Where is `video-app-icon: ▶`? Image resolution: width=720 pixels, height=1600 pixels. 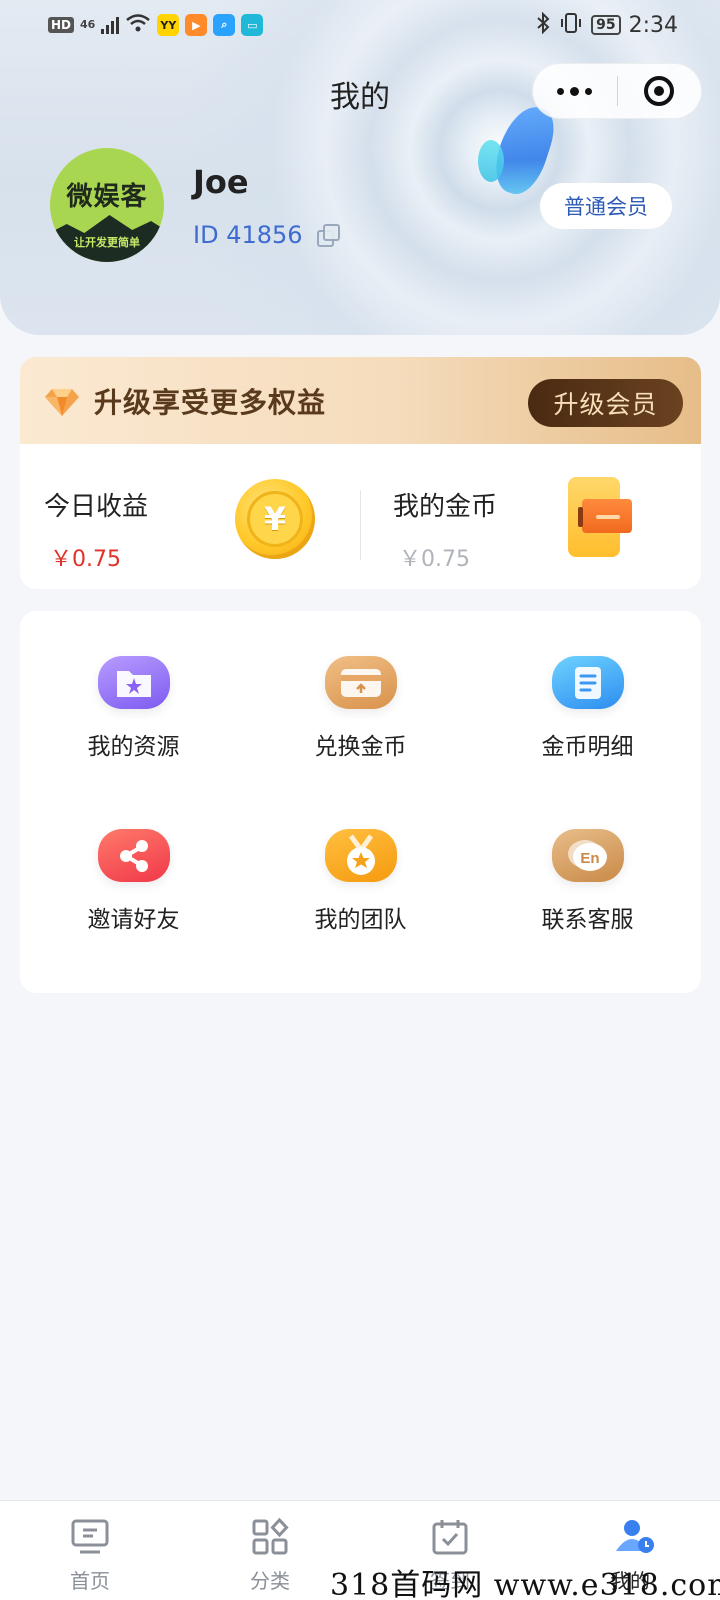
video-app-icon: ▶ is located at coordinates (196, 25).